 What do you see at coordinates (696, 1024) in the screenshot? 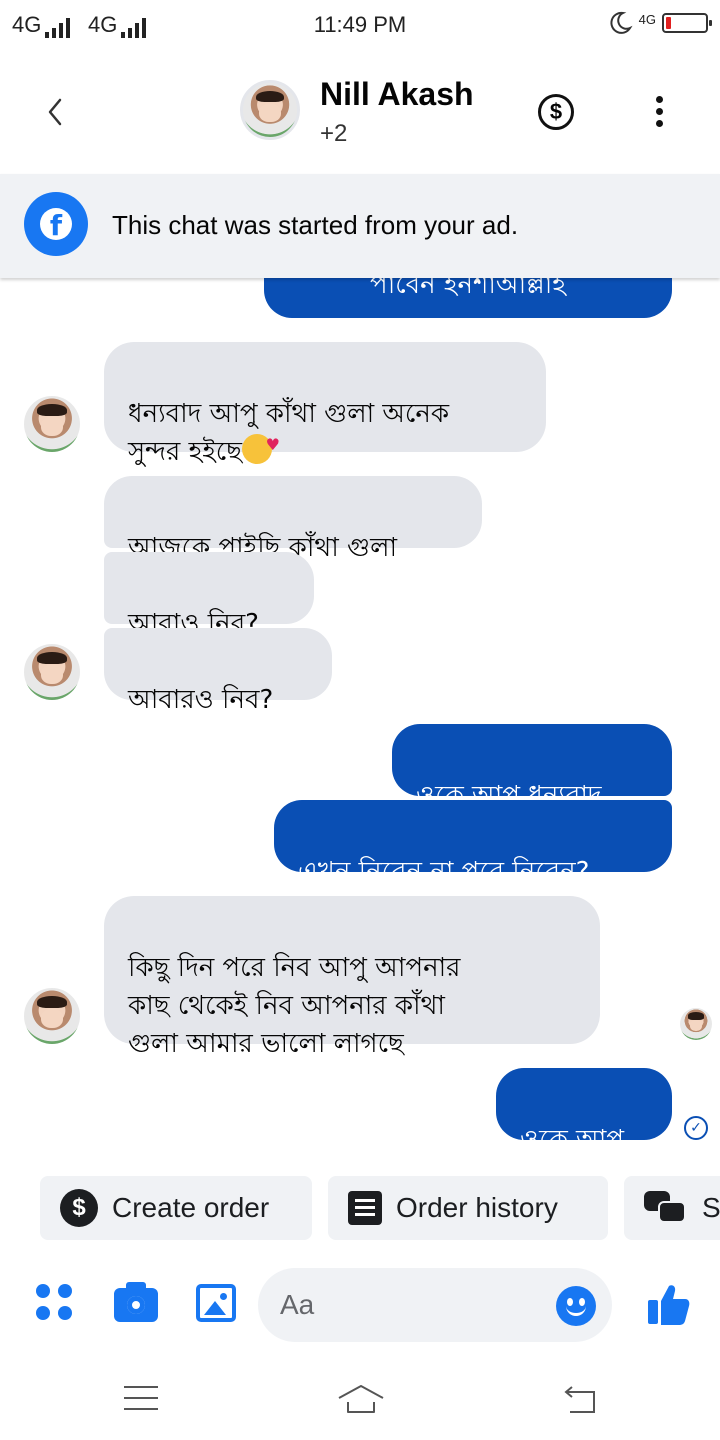
I see `seen-avatar` at bounding box center [696, 1024].